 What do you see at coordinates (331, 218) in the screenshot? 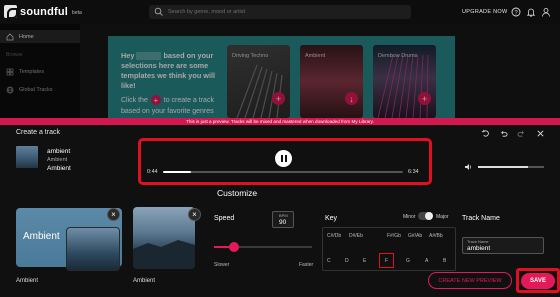
I see `key-label: Key` at bounding box center [331, 218].